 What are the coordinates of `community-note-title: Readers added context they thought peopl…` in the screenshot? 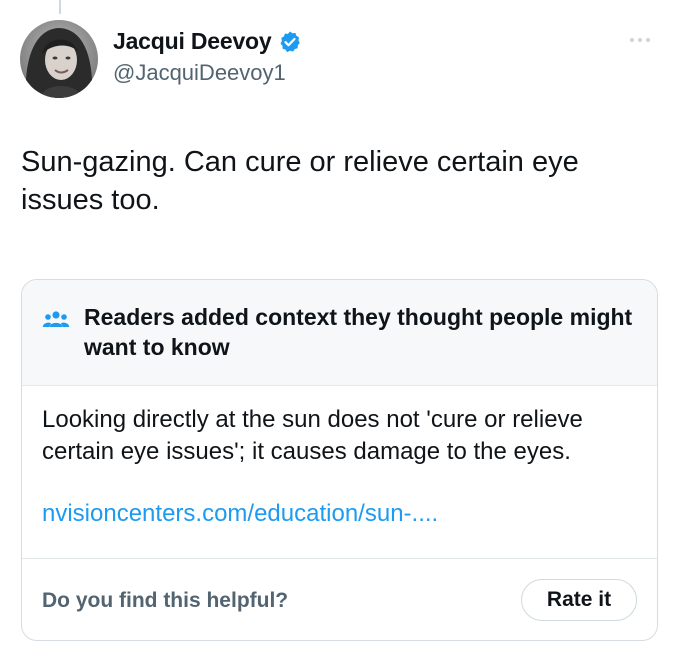 It's located at (358, 332).